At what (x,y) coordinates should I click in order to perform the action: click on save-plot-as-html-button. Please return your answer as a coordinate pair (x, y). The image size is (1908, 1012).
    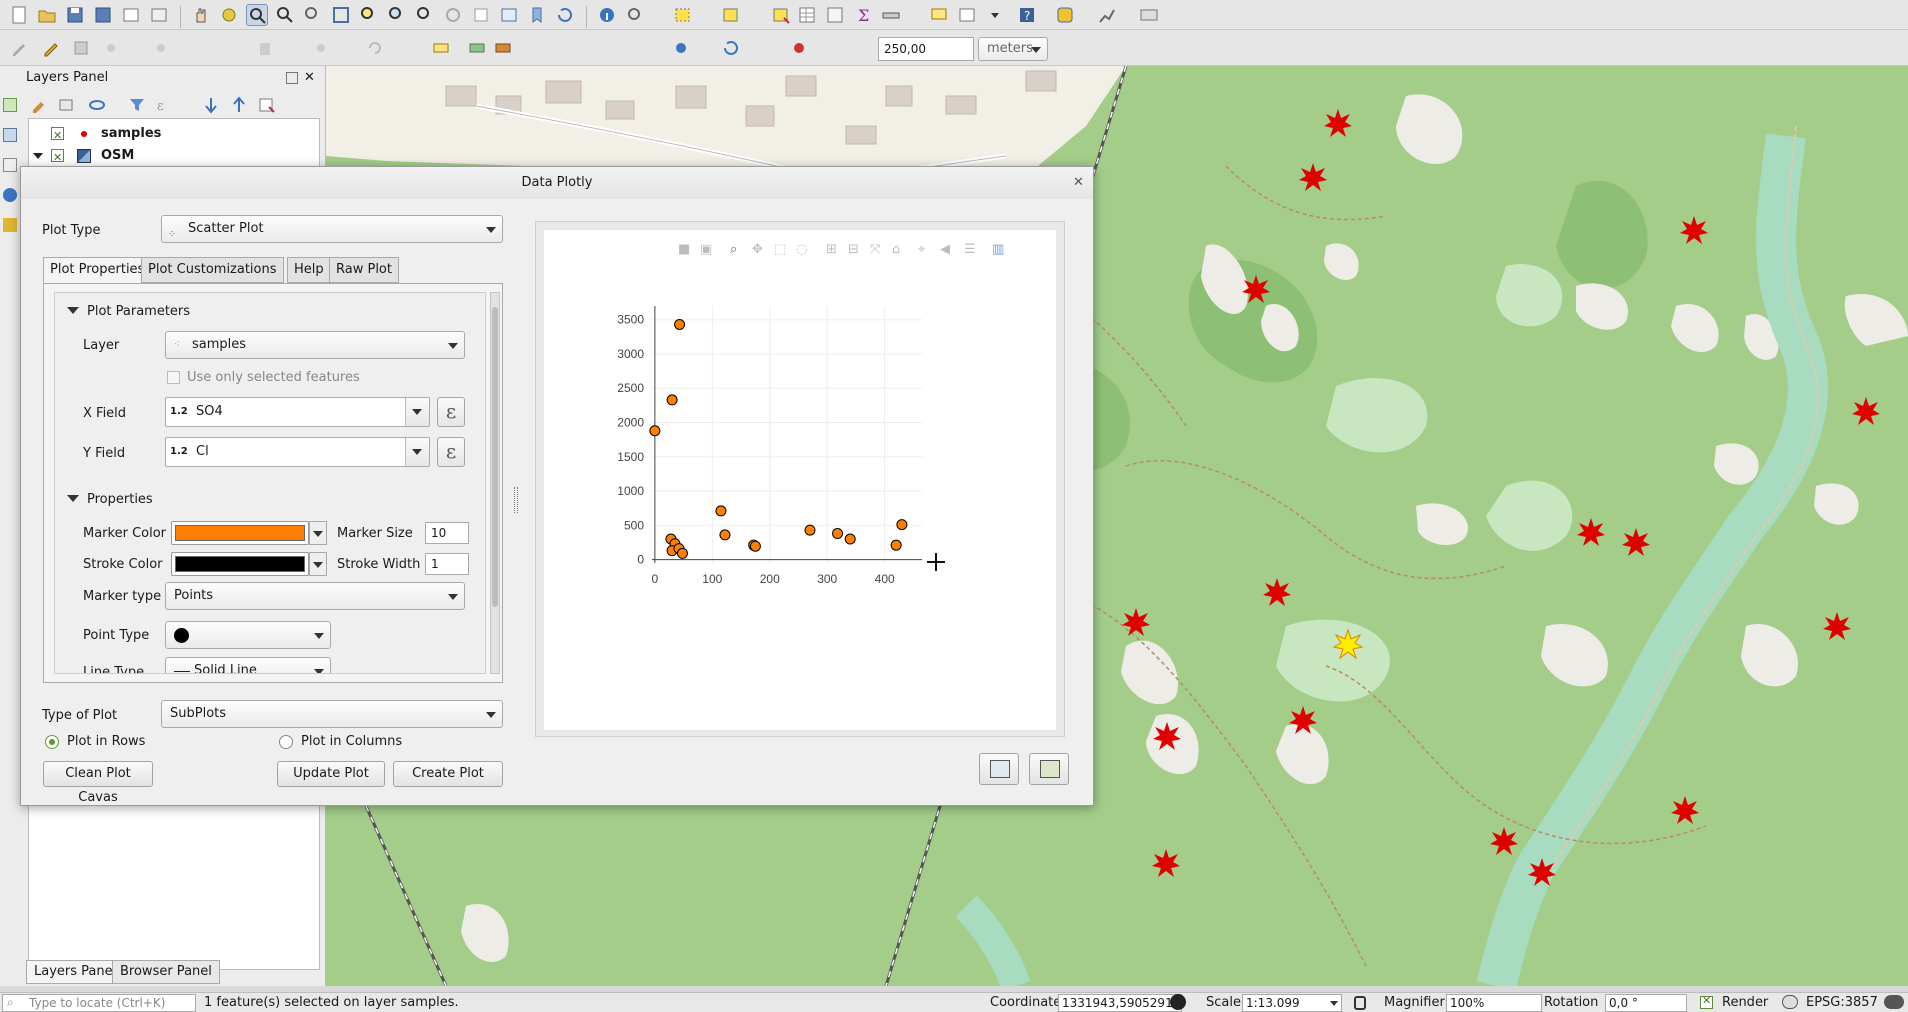
    Looking at the image, I should click on (1049, 769).